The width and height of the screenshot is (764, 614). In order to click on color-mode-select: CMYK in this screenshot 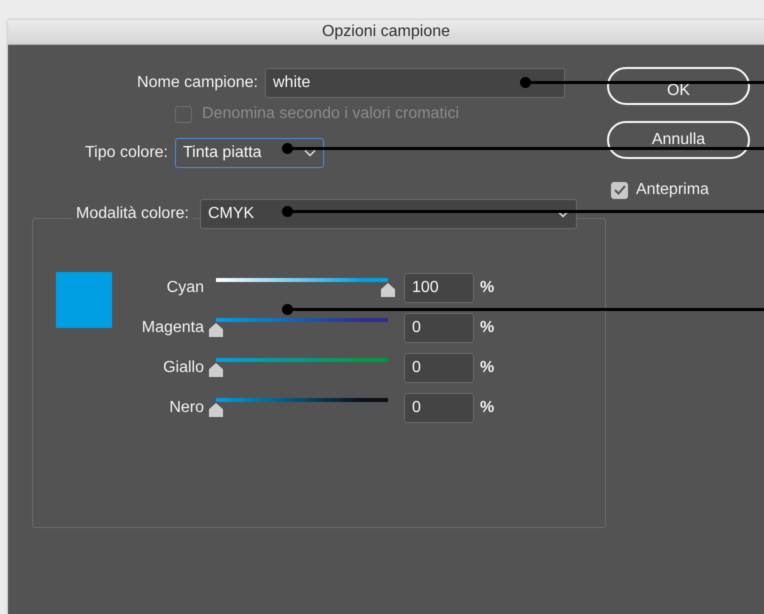, I will do `click(388, 214)`.